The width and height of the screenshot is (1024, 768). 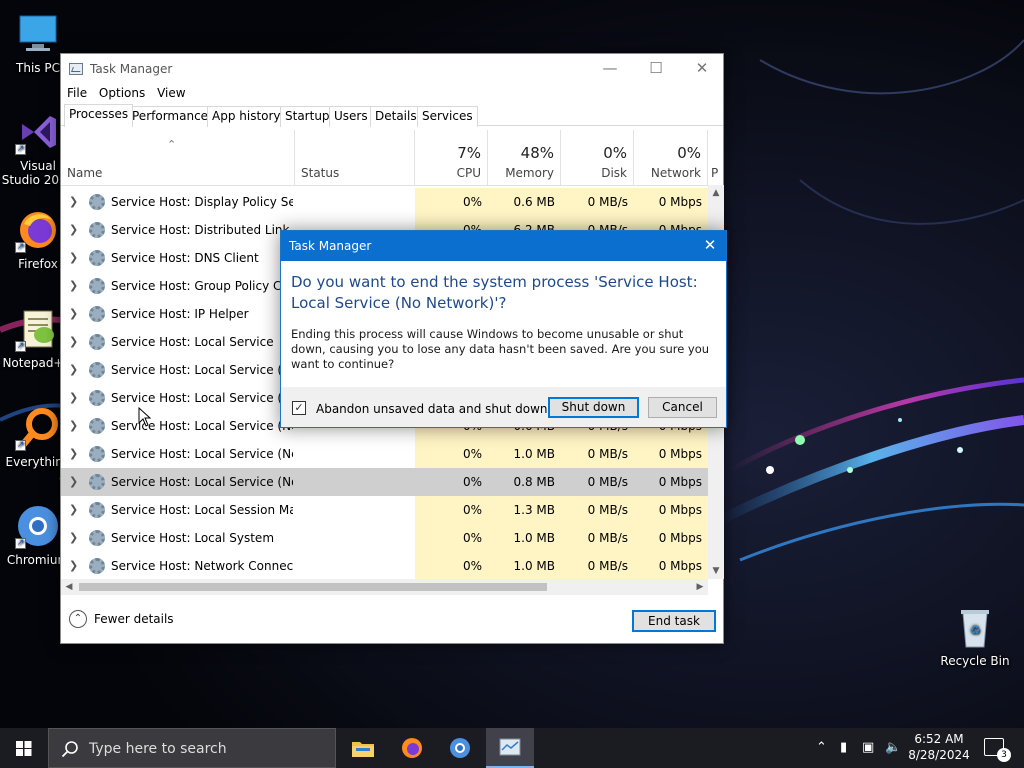 I want to click on visual-studio-icon: ↗, so click(x=38, y=132).